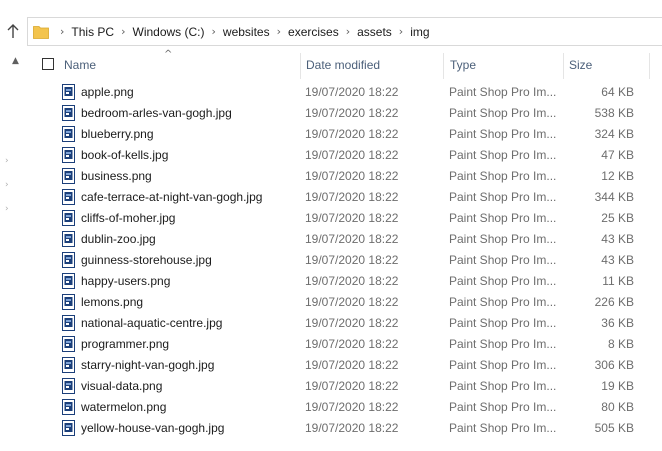 The image size is (662, 451). I want to click on column-header-size: Size, so click(609, 65).